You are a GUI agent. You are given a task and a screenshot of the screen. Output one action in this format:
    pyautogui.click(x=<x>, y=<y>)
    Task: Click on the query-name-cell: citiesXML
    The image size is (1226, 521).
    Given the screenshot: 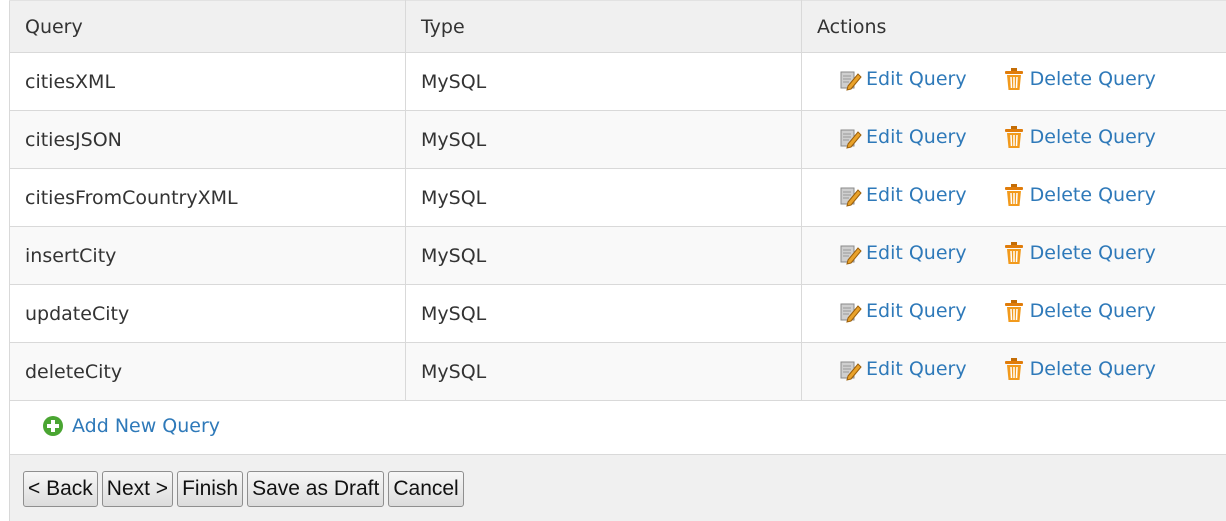 What is the action you would take?
    pyautogui.click(x=207, y=81)
    